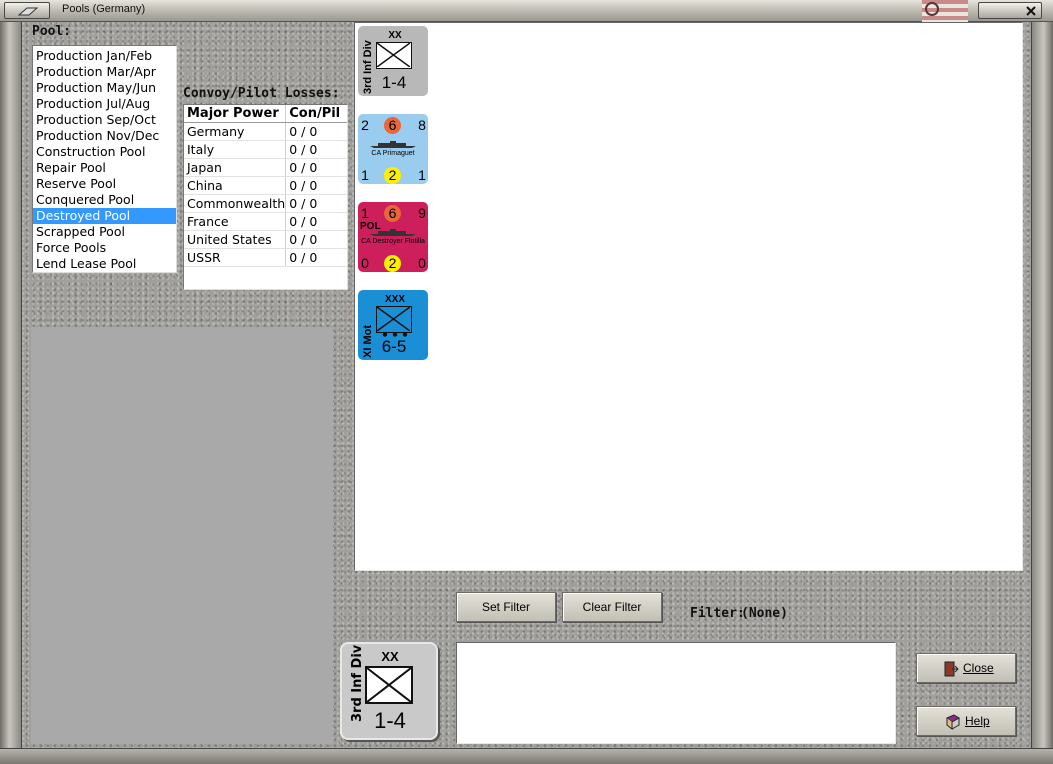 This screenshot has height=764, width=1053. What do you see at coordinates (394, 82) in the screenshot?
I see `unit-strength: 1-4` at bounding box center [394, 82].